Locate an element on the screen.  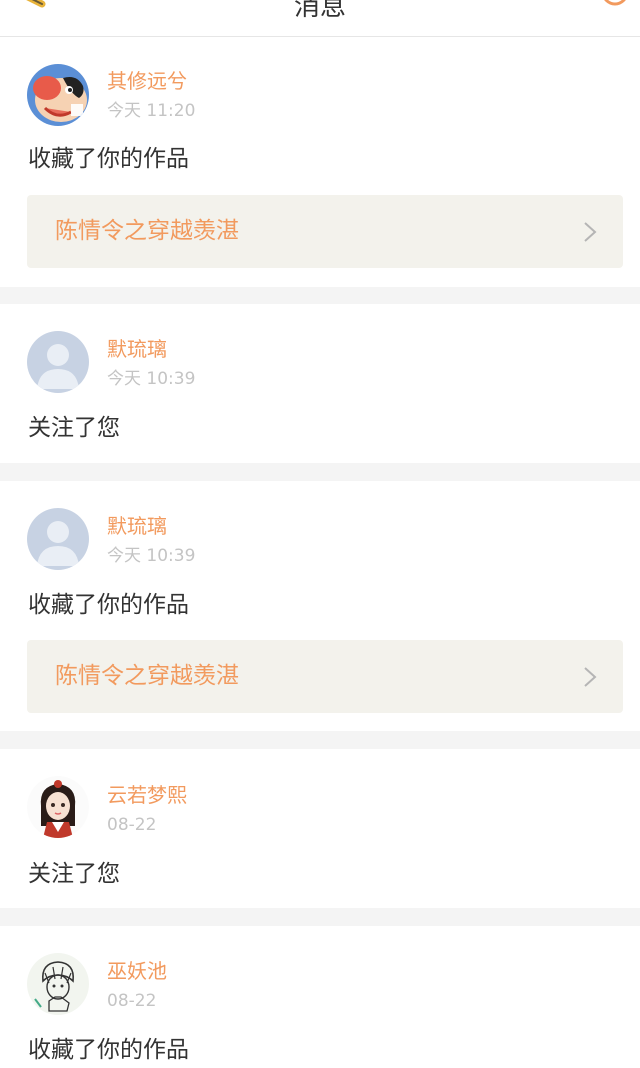
search-icon is located at coordinates (617, 8).